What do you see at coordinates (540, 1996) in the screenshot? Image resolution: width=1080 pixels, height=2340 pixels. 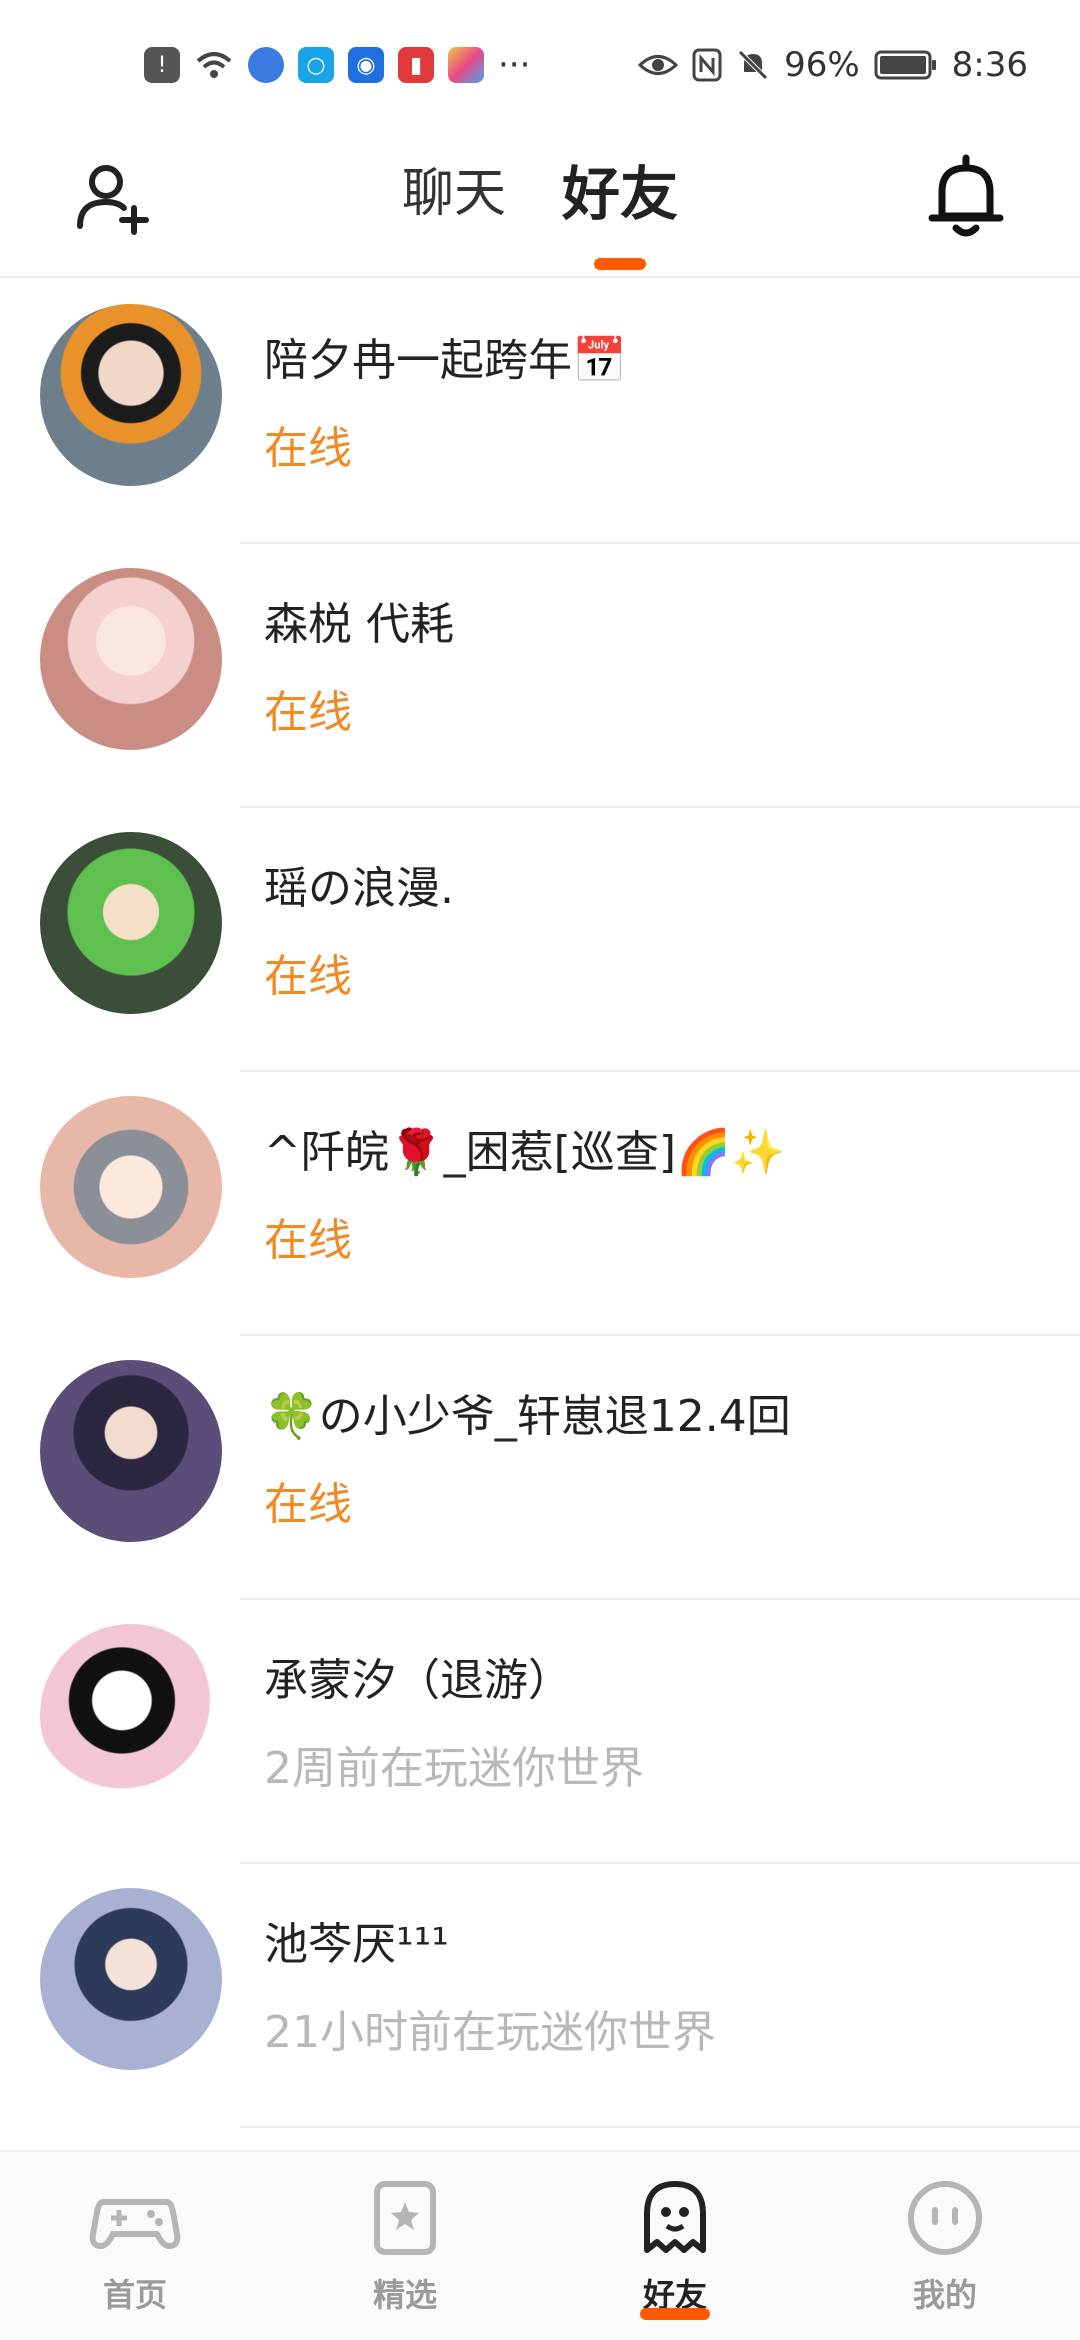 I see `friend-item: 池芩厌¹¹¹ 21小时前在玩迷你世界` at bounding box center [540, 1996].